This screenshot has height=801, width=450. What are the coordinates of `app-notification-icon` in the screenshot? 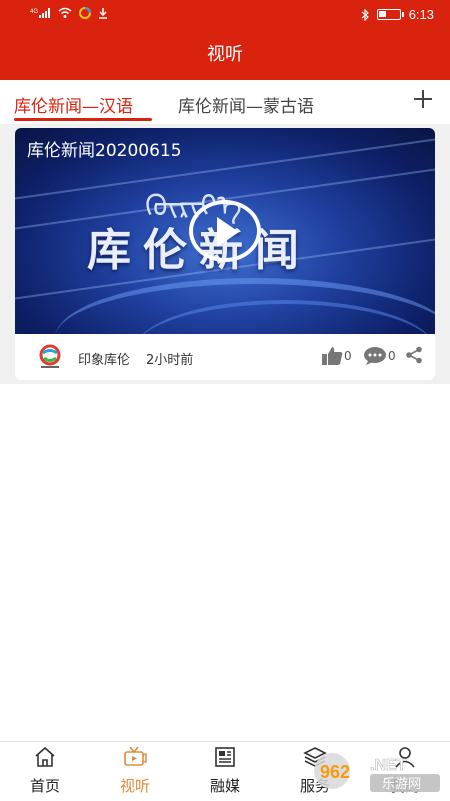 It's located at (85, 13).